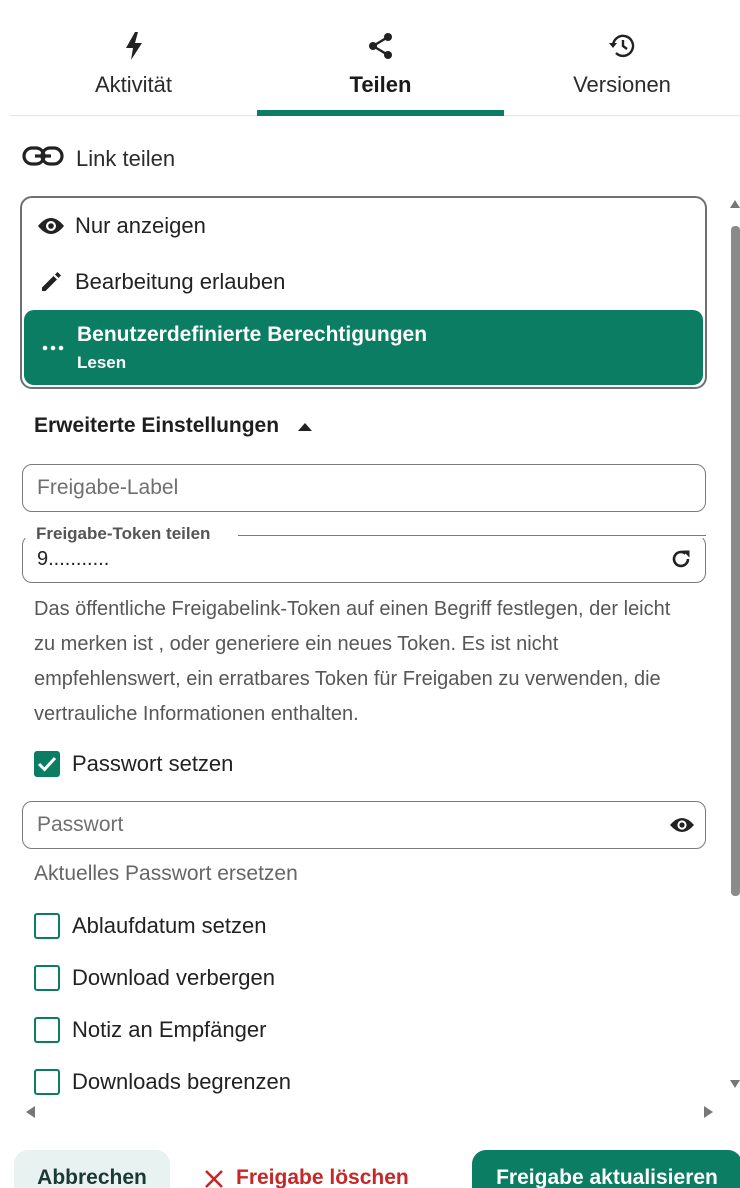  What do you see at coordinates (708, 1112) in the screenshot?
I see `scroll-right-arrow-icon` at bounding box center [708, 1112].